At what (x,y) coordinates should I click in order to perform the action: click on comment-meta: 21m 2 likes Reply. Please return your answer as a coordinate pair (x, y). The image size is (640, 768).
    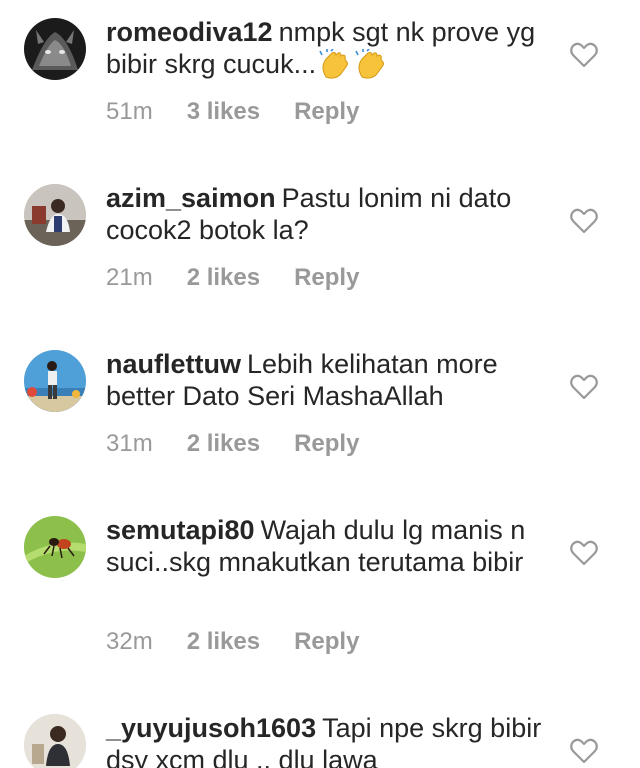
    Looking at the image, I should click on (232, 278).